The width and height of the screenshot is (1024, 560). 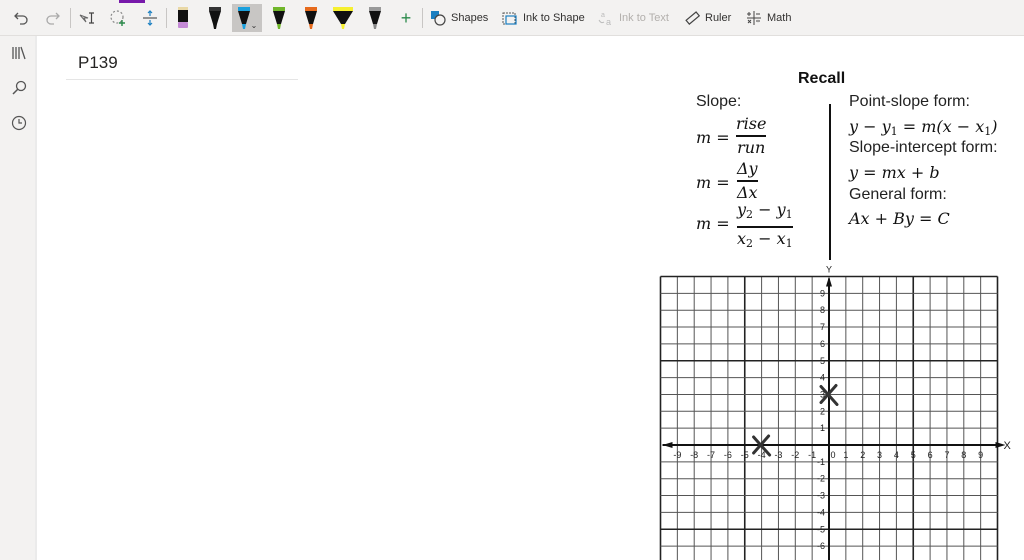 What do you see at coordinates (822, 293) in the screenshot?
I see `y-tick-label: 9` at bounding box center [822, 293].